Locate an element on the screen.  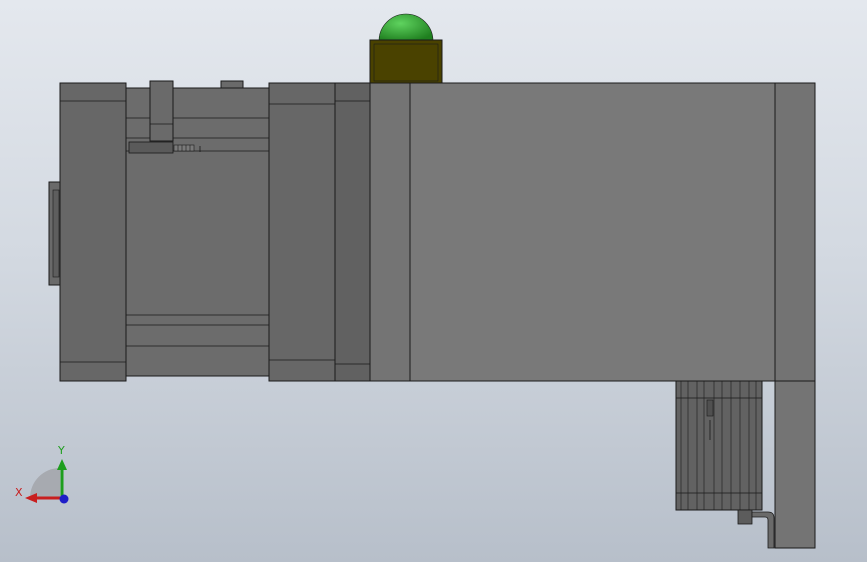
lamp-base is located at coordinates (406, 61).